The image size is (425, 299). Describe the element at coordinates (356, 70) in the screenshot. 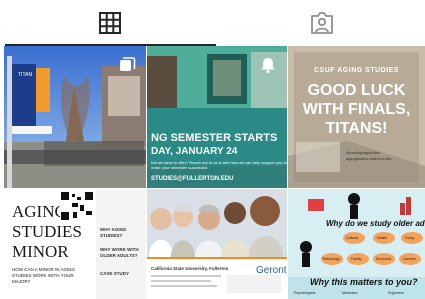

I see `finals-header: CSUF AGING STUDIES` at that location.